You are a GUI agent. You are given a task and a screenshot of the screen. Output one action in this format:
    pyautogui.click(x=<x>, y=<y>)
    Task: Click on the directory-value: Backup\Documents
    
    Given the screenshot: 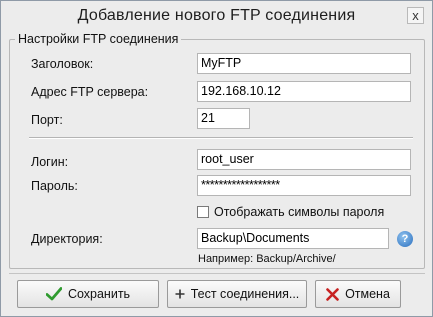 What is the action you would take?
    pyautogui.click(x=255, y=238)
    